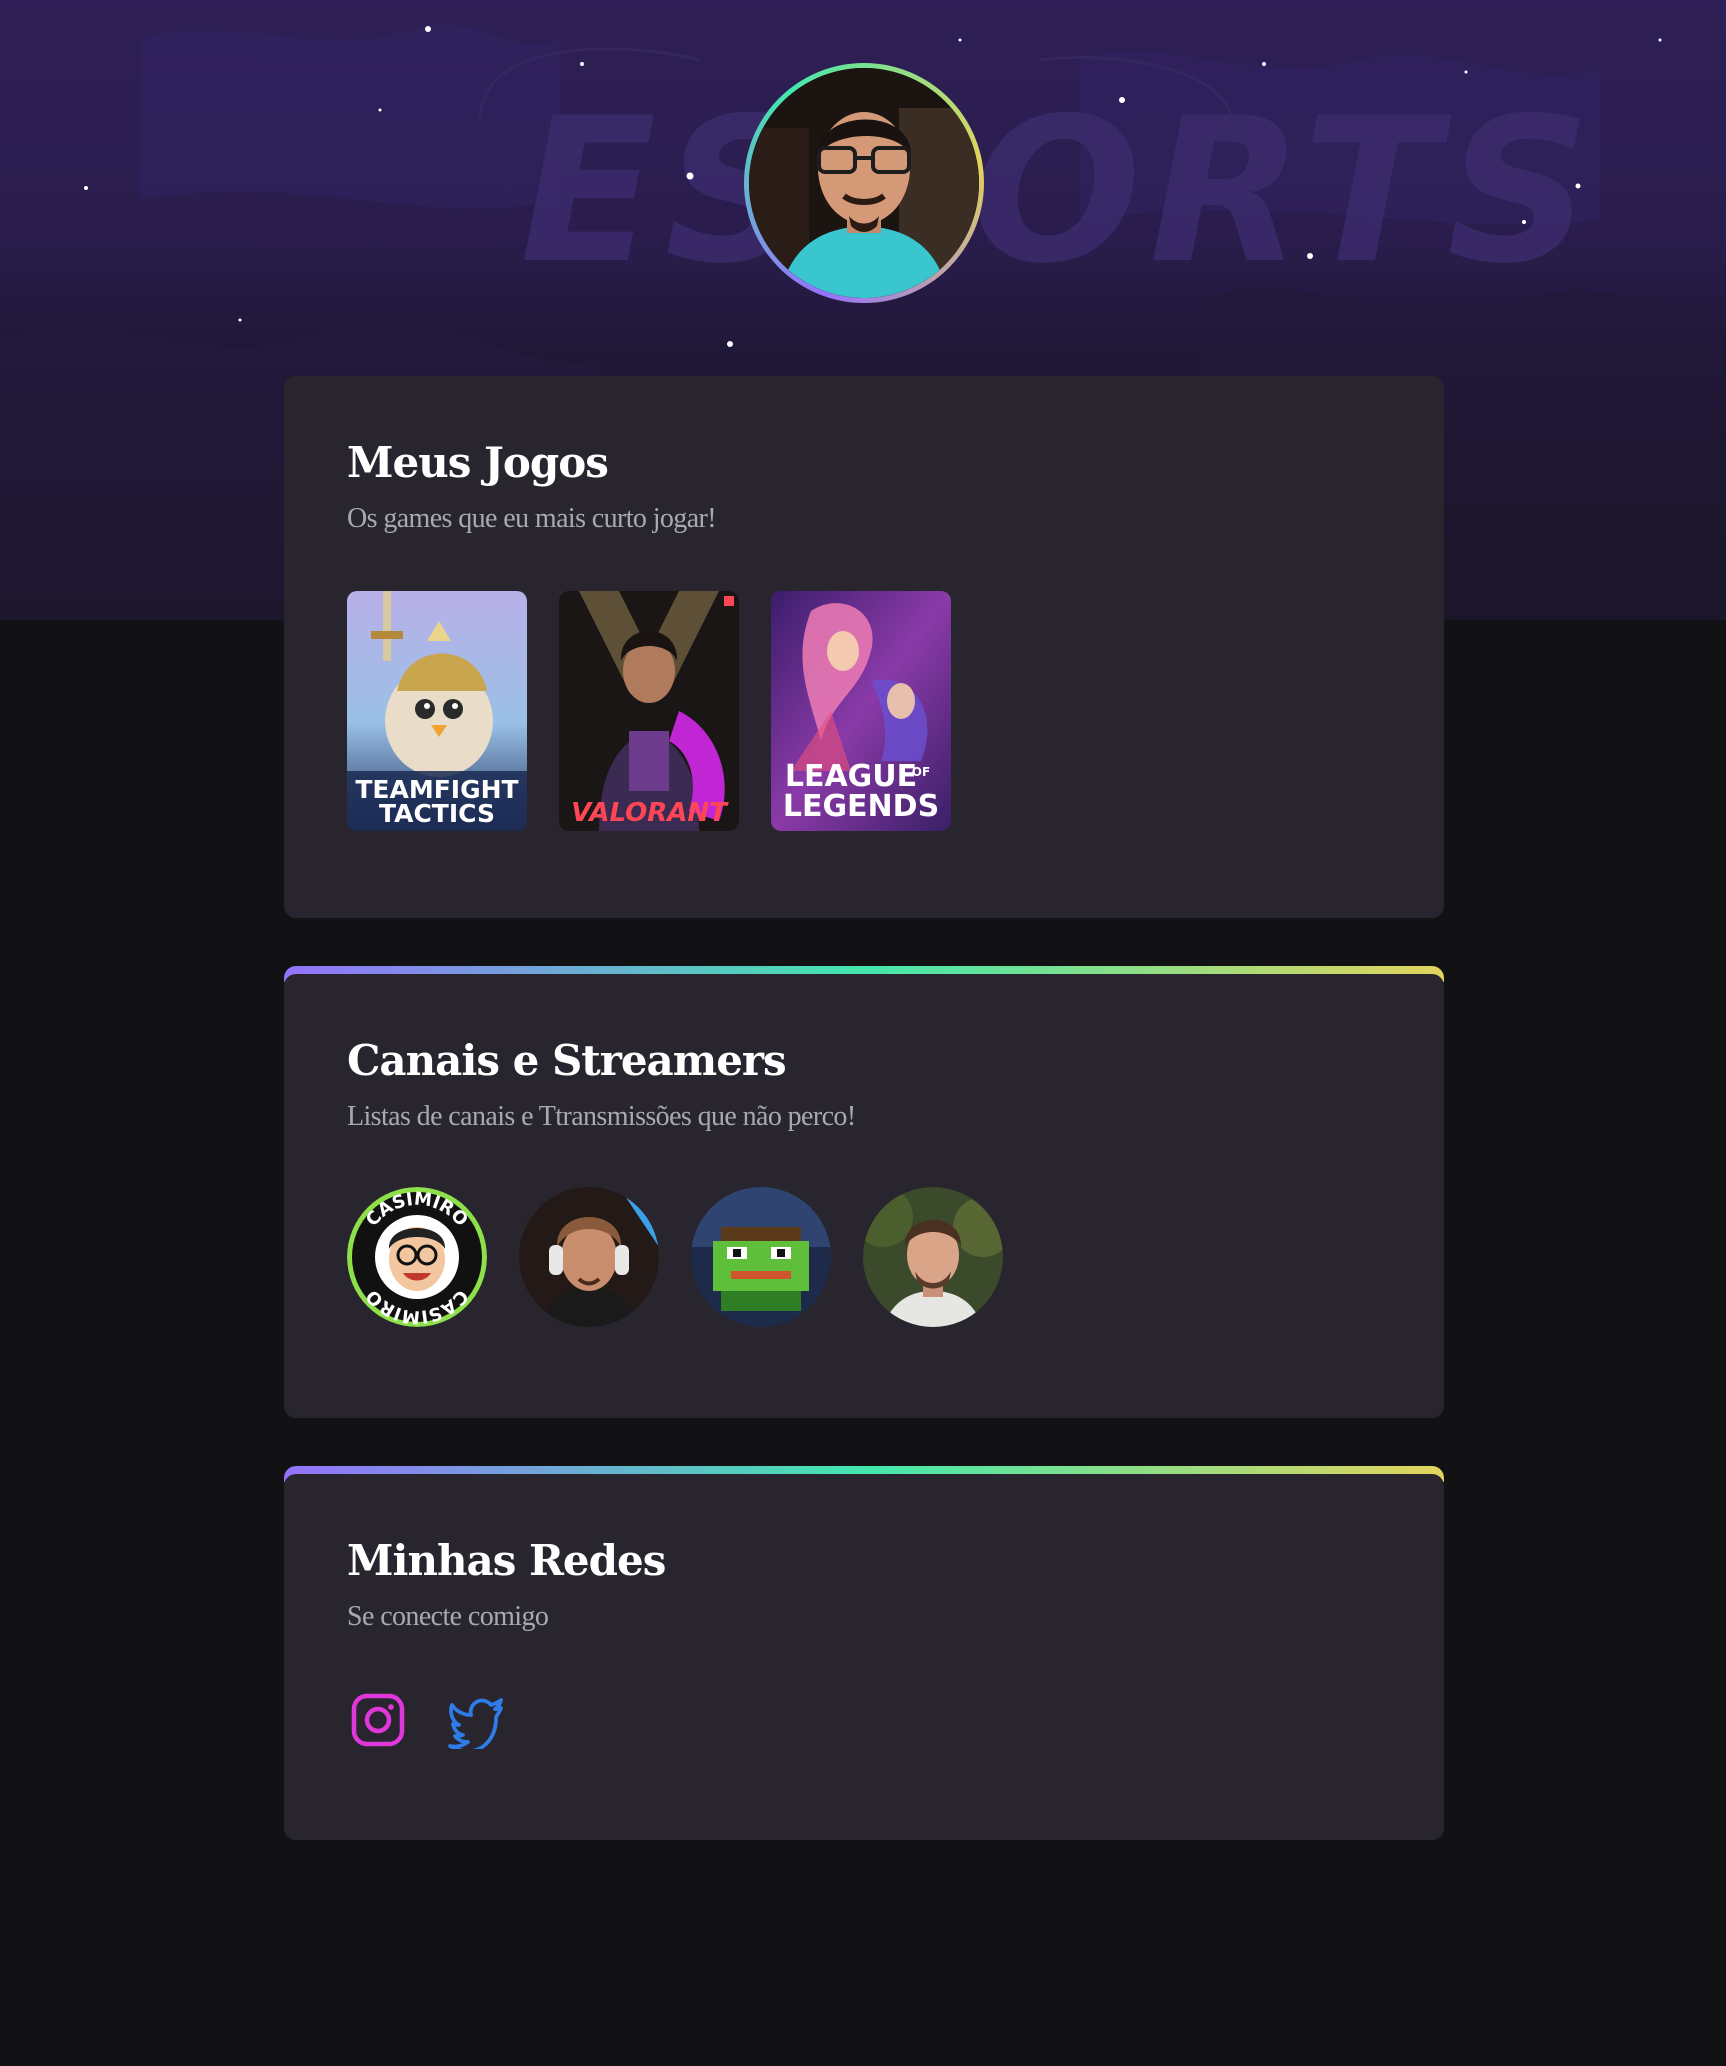 This screenshot has height=2066, width=1726. I want to click on esports-watermark: ESPORTS, so click(1059, 191).